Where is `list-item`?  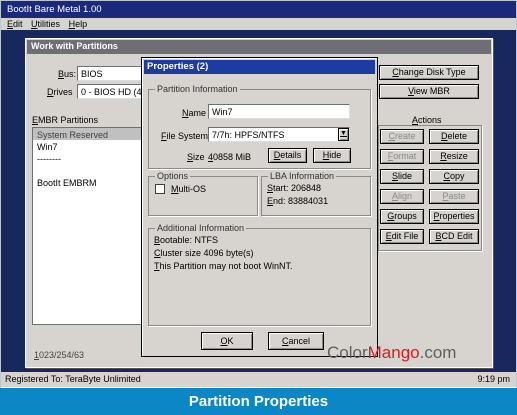 list-item is located at coordinates (87, 170).